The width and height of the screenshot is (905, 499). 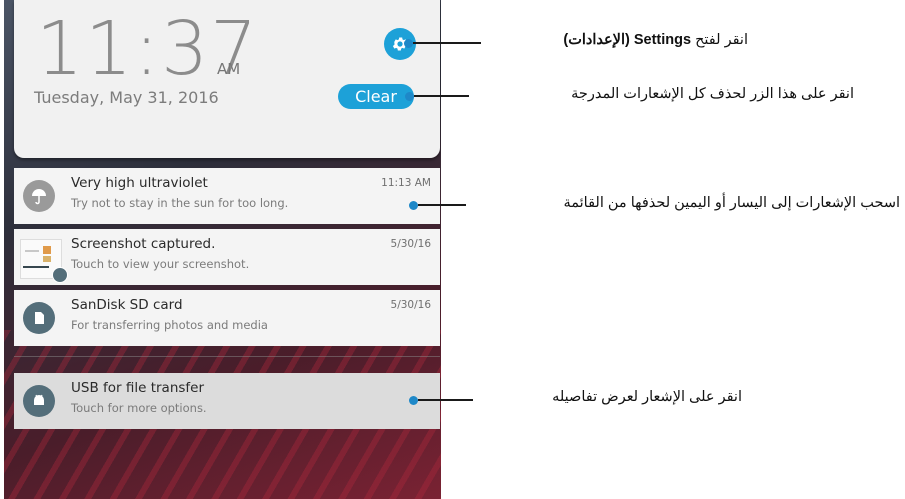 What do you see at coordinates (406, 183) in the screenshot?
I see `notification-time: 11:13 AM` at bounding box center [406, 183].